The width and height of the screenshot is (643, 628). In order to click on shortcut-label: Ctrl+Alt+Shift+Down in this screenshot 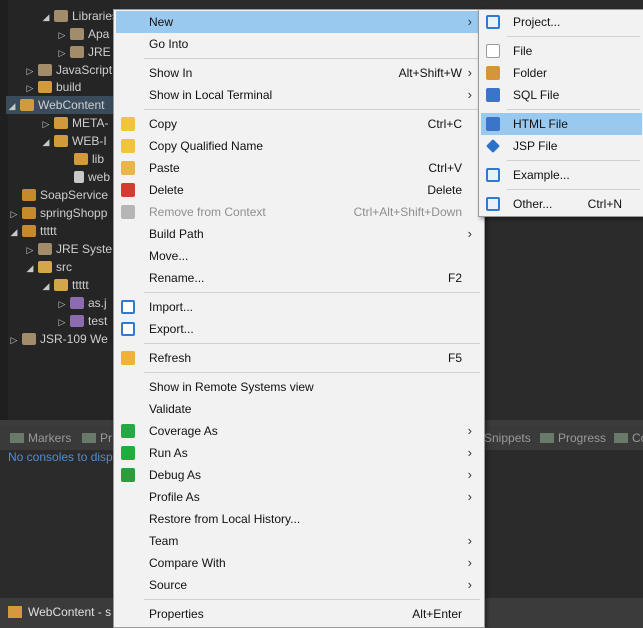, I will do `click(407, 212)`.